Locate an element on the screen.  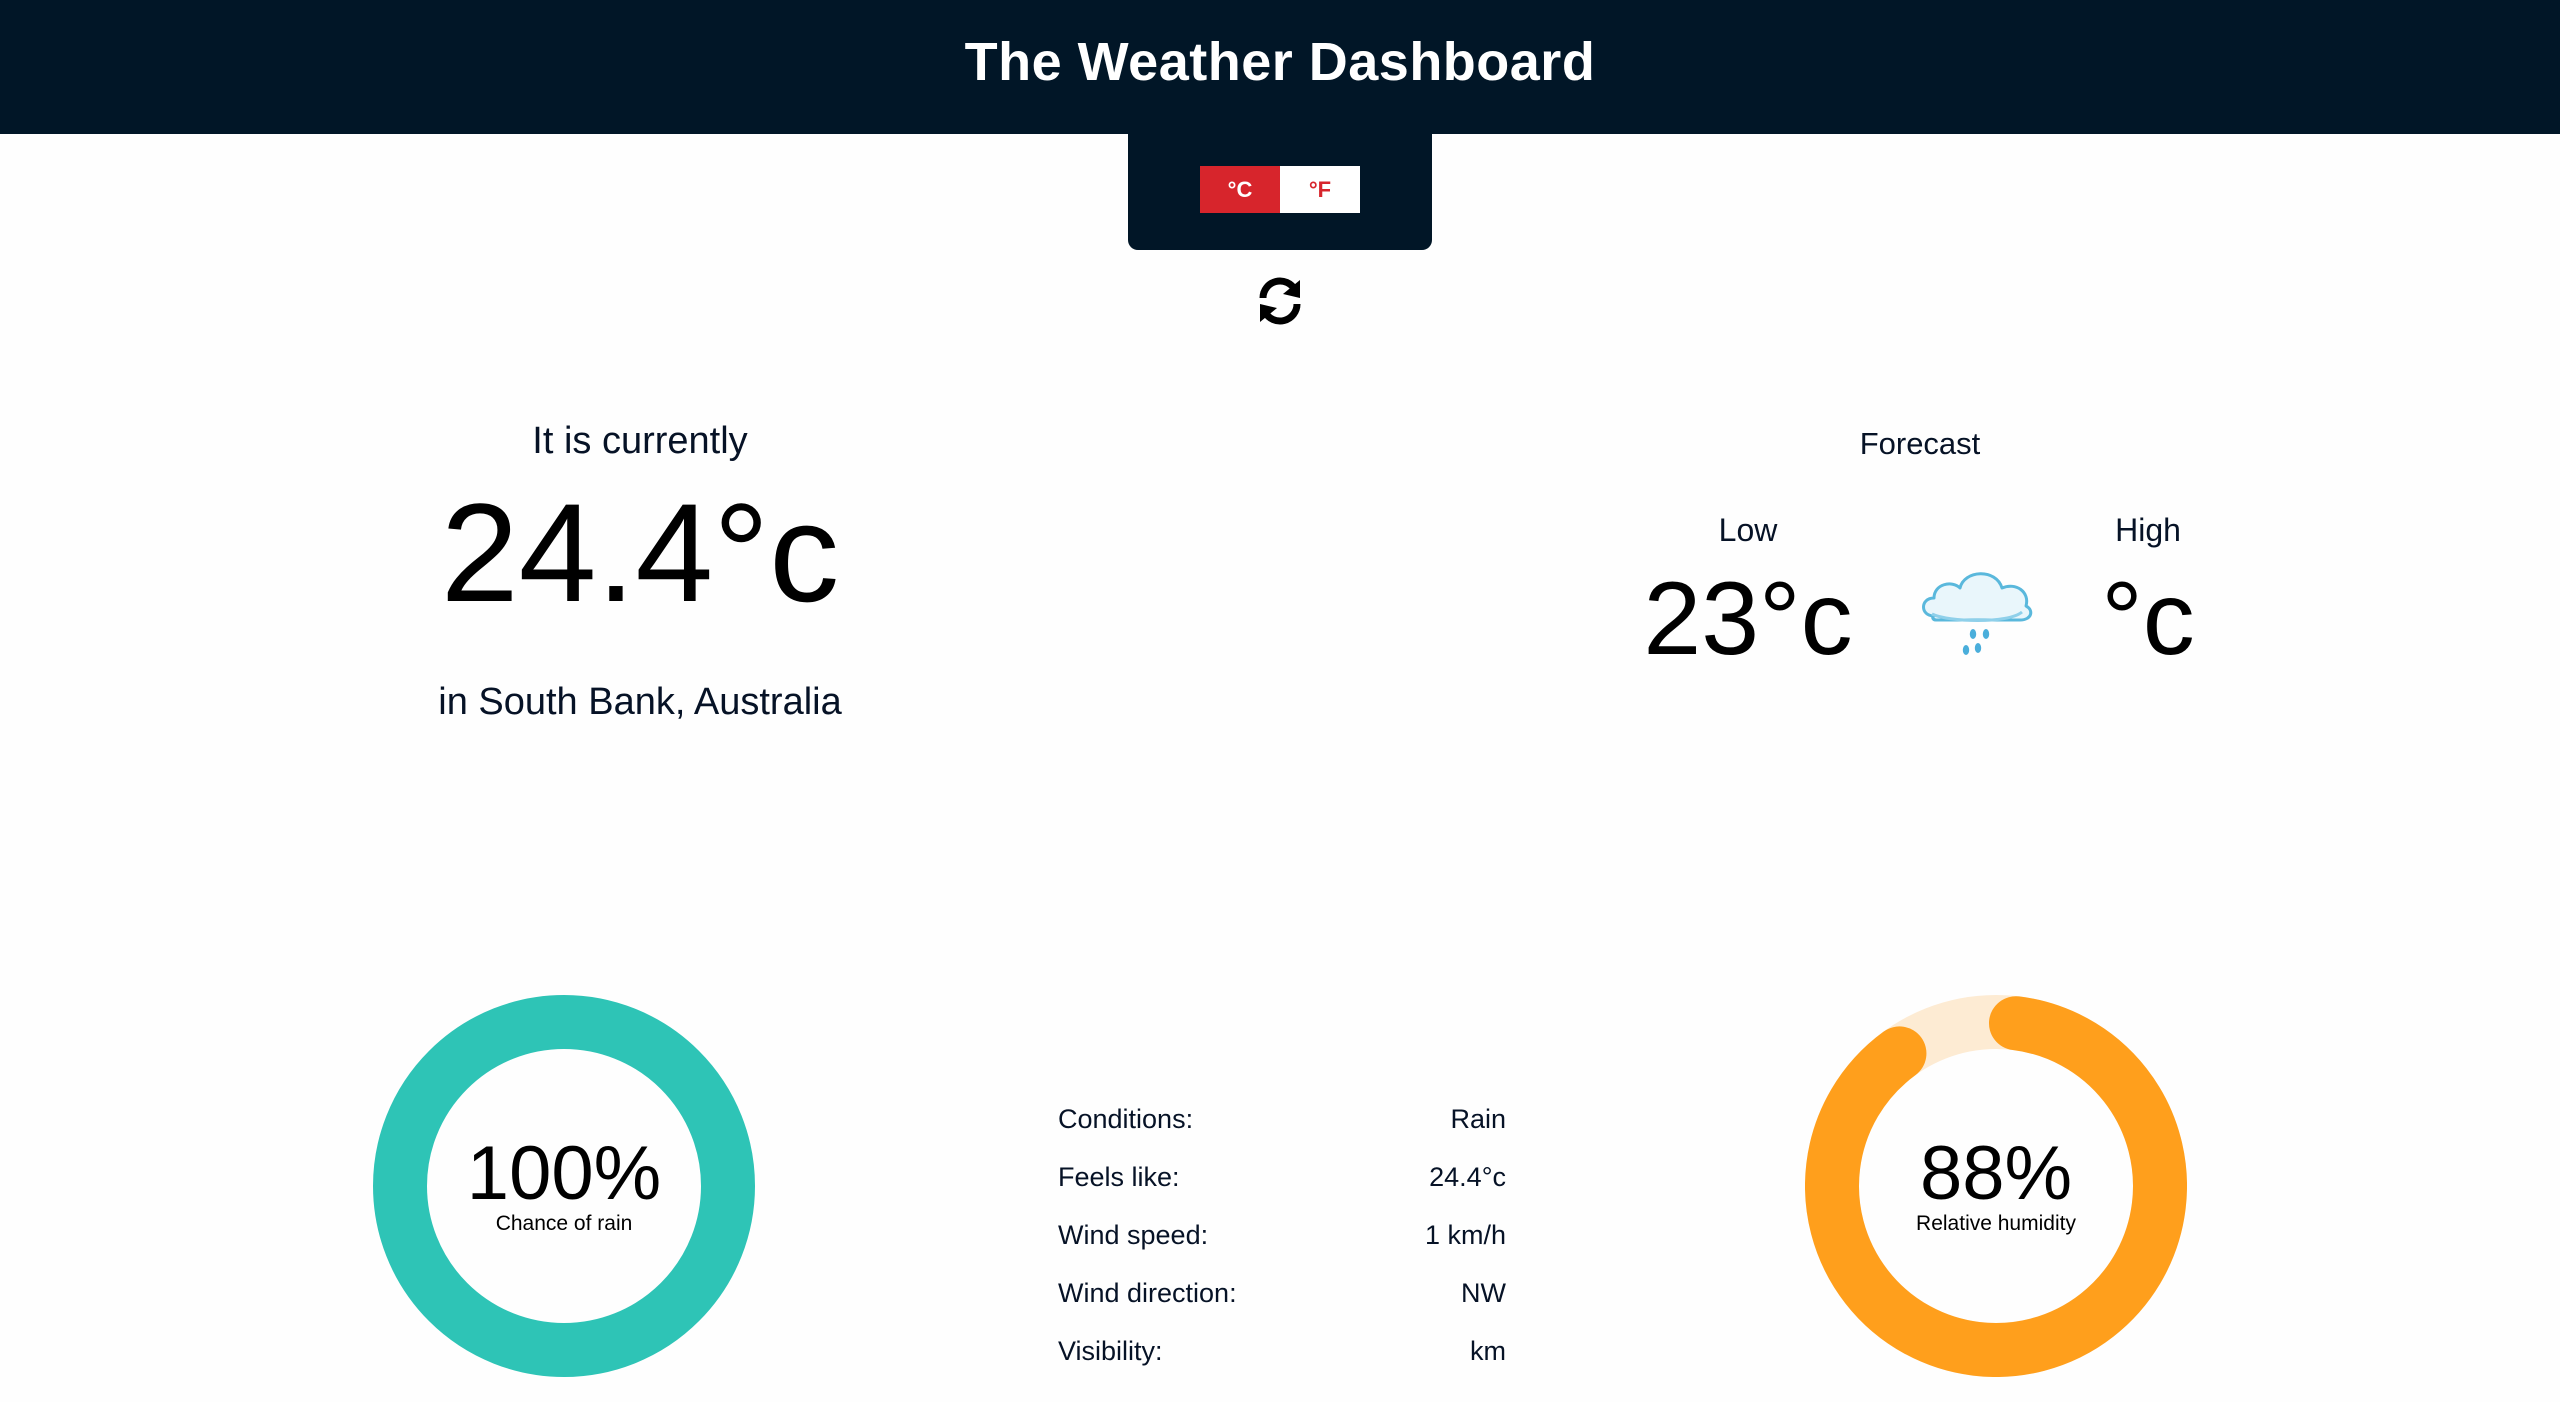
unit-toggle: °C °F is located at coordinates (1280, 189).